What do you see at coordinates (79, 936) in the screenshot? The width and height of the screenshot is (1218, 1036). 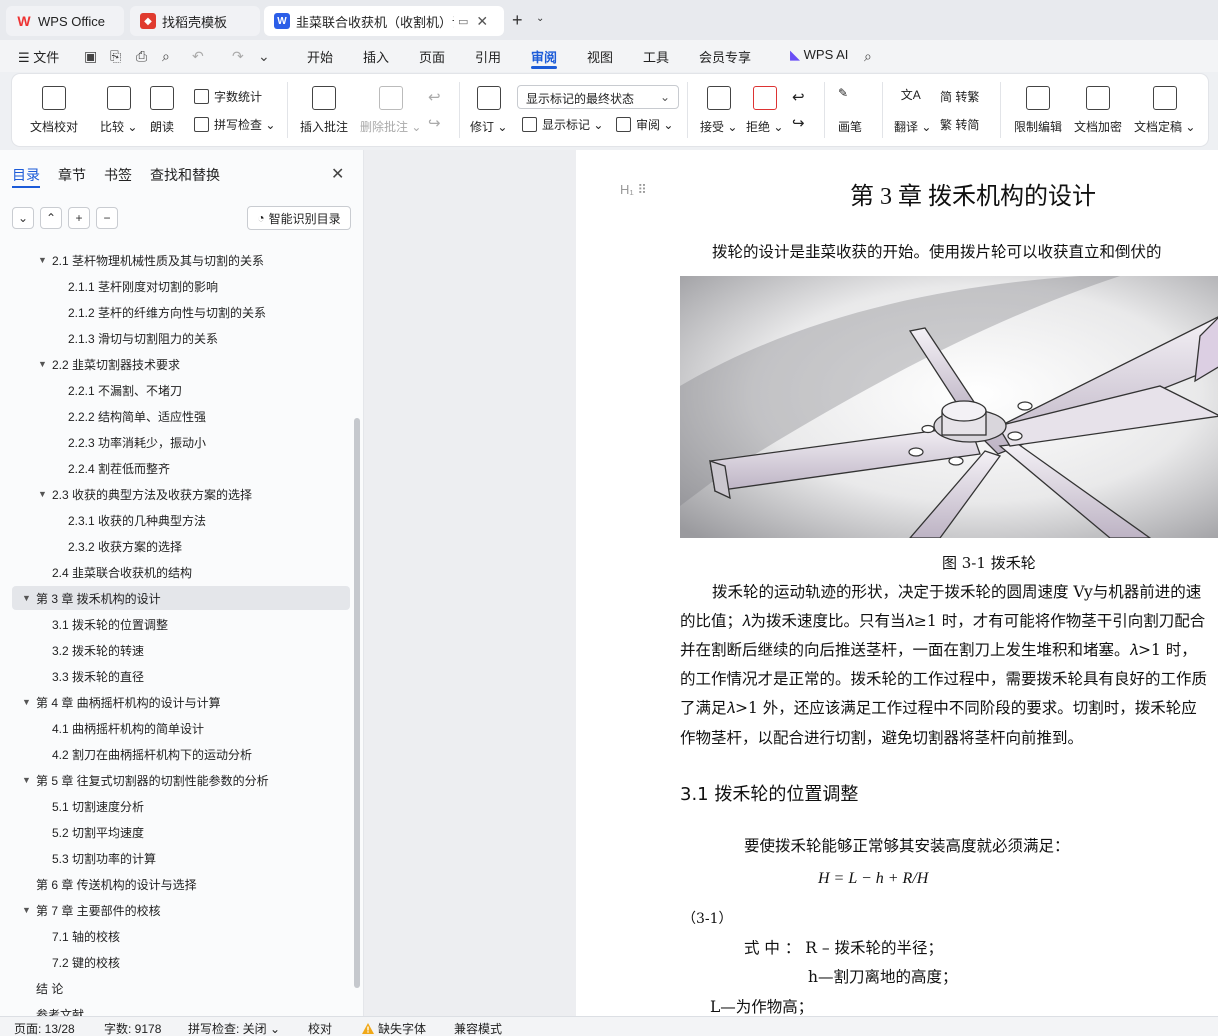 I see `toc-item: 7.1 轴的校核` at bounding box center [79, 936].